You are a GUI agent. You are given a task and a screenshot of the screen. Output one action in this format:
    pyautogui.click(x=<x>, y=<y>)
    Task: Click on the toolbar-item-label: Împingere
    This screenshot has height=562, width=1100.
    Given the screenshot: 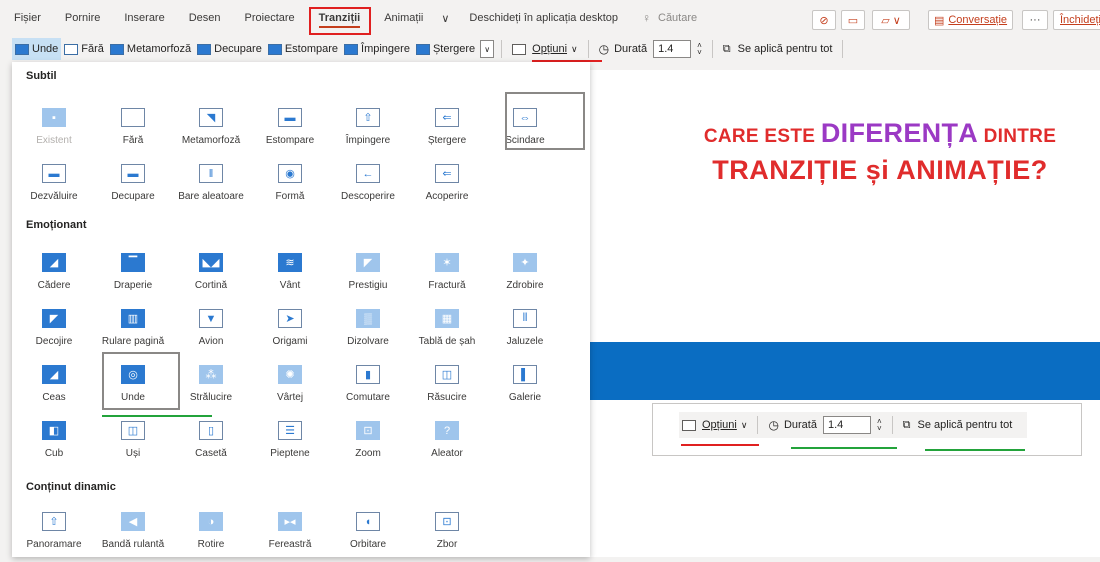 What is the action you would take?
    pyautogui.click(x=385, y=49)
    